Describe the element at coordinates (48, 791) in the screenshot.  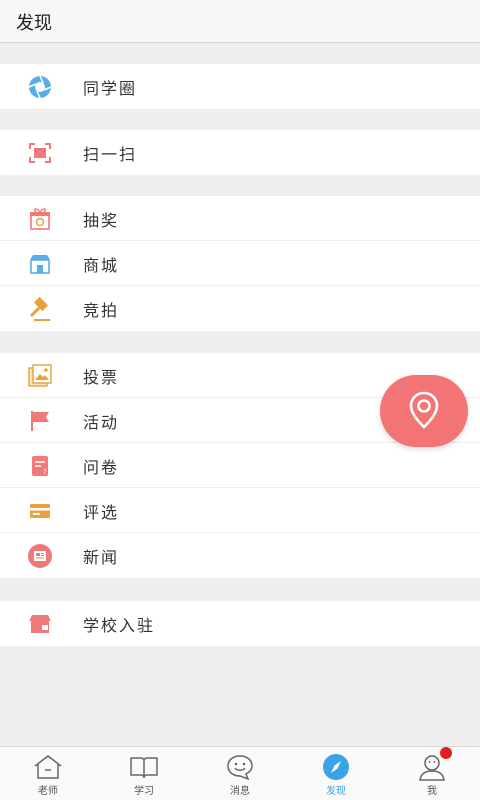
I see `tab-label: 老师` at that location.